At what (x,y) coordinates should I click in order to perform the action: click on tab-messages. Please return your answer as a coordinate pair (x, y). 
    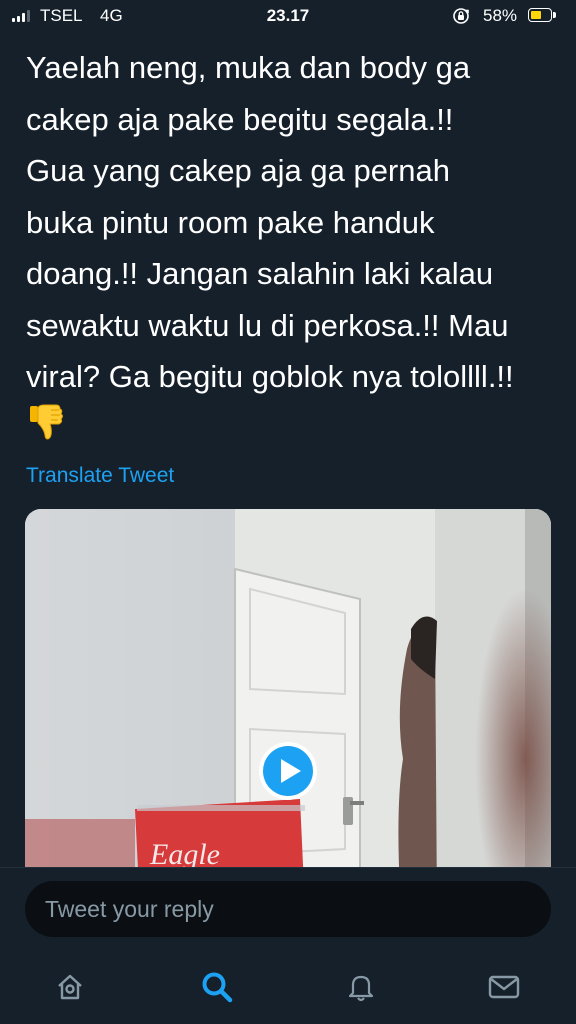
    Looking at the image, I should click on (504, 987).